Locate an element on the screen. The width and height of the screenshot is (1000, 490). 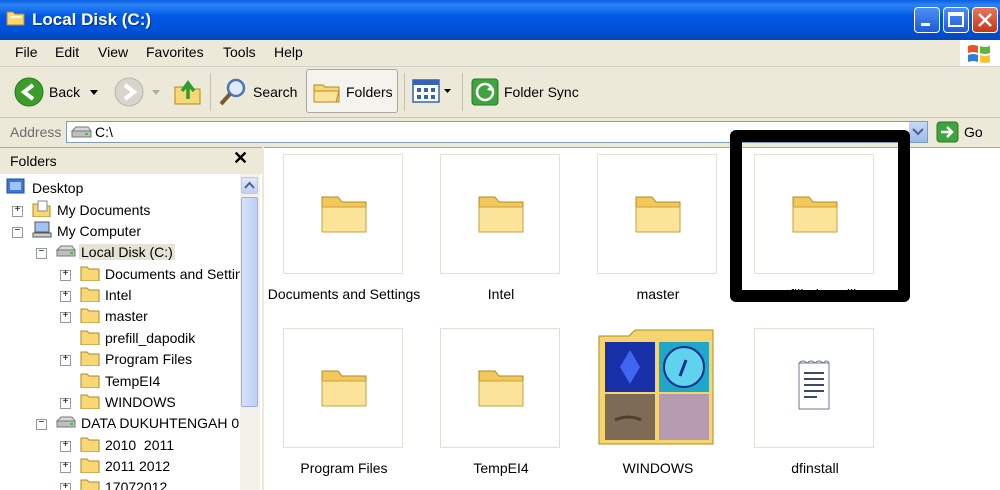
close-icon is located at coordinates (985, 20).